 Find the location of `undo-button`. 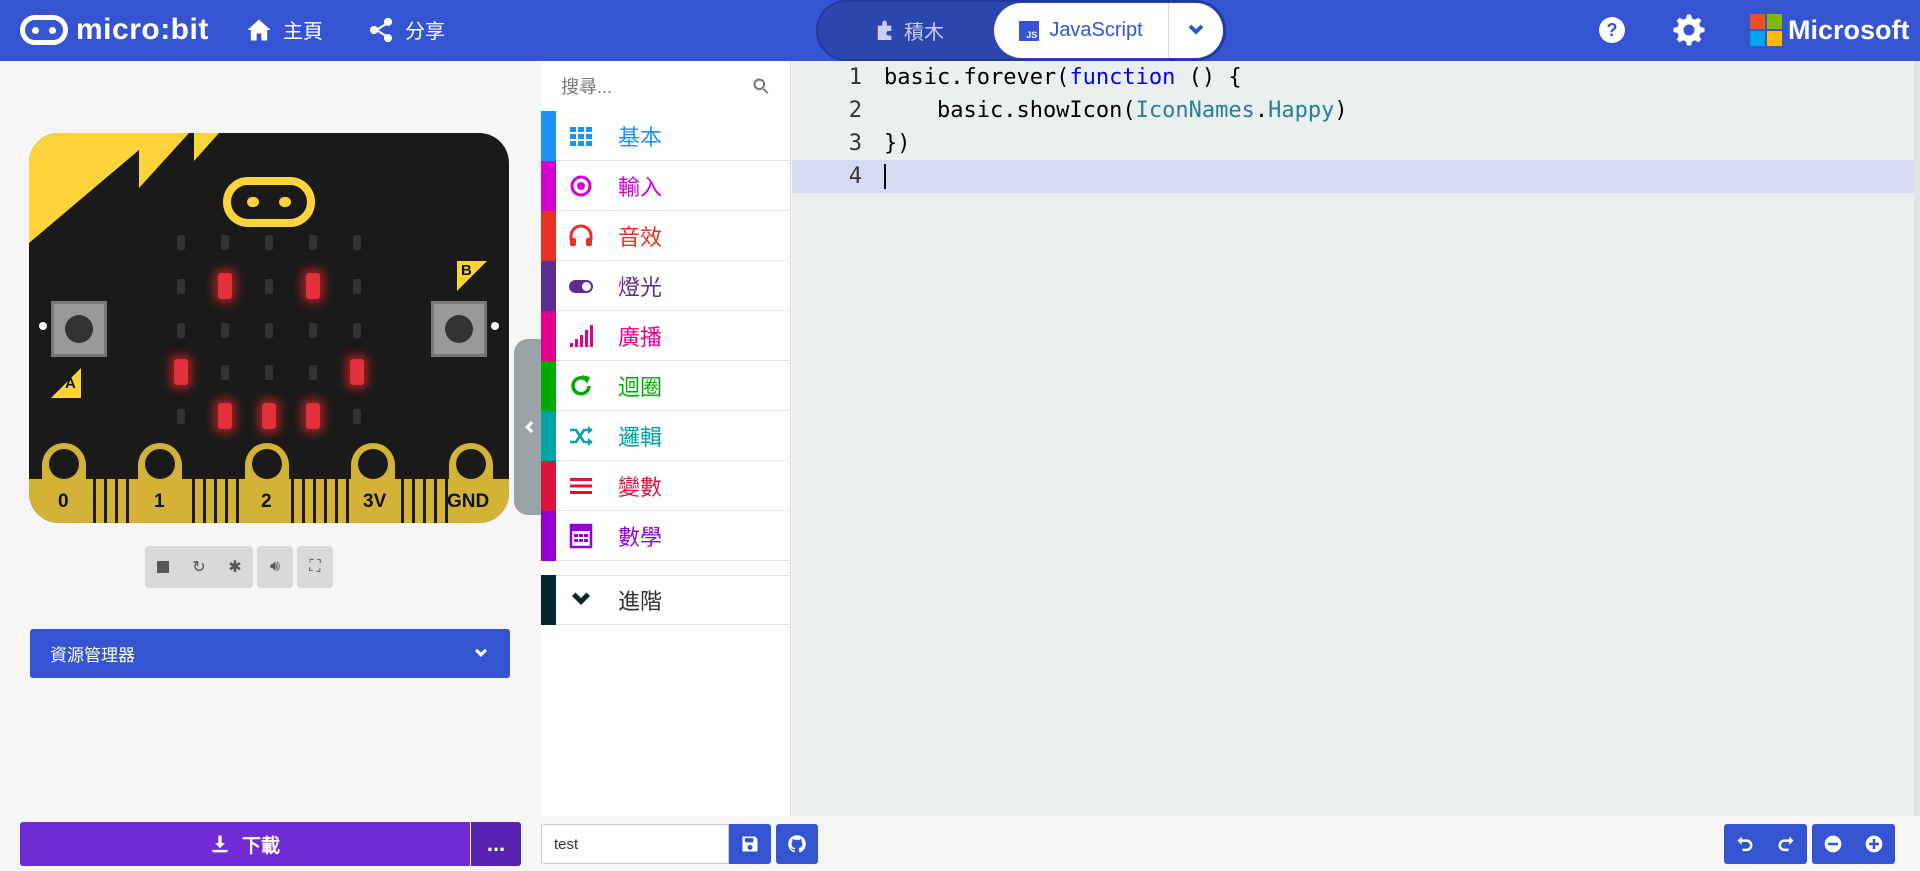

undo-button is located at coordinates (1744, 844).